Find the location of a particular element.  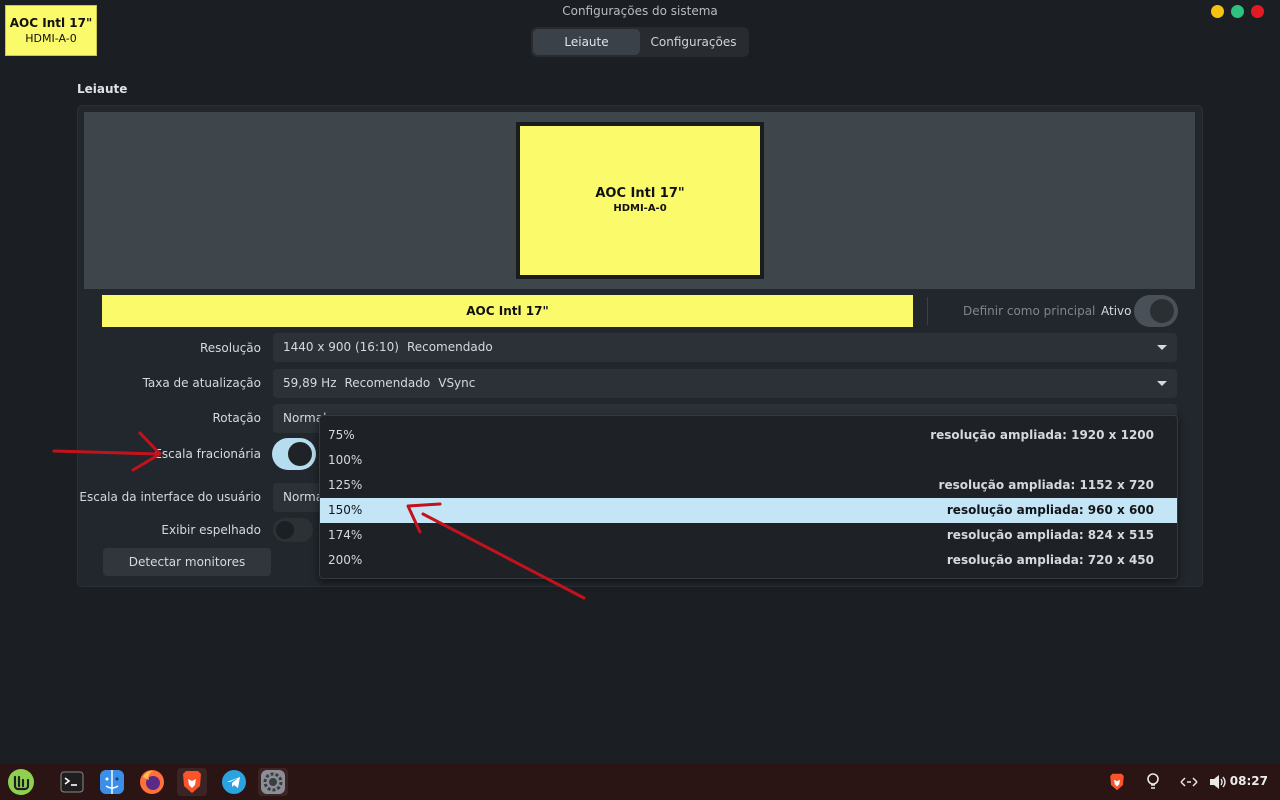

rotation-label: Rotação is located at coordinates (237, 418).